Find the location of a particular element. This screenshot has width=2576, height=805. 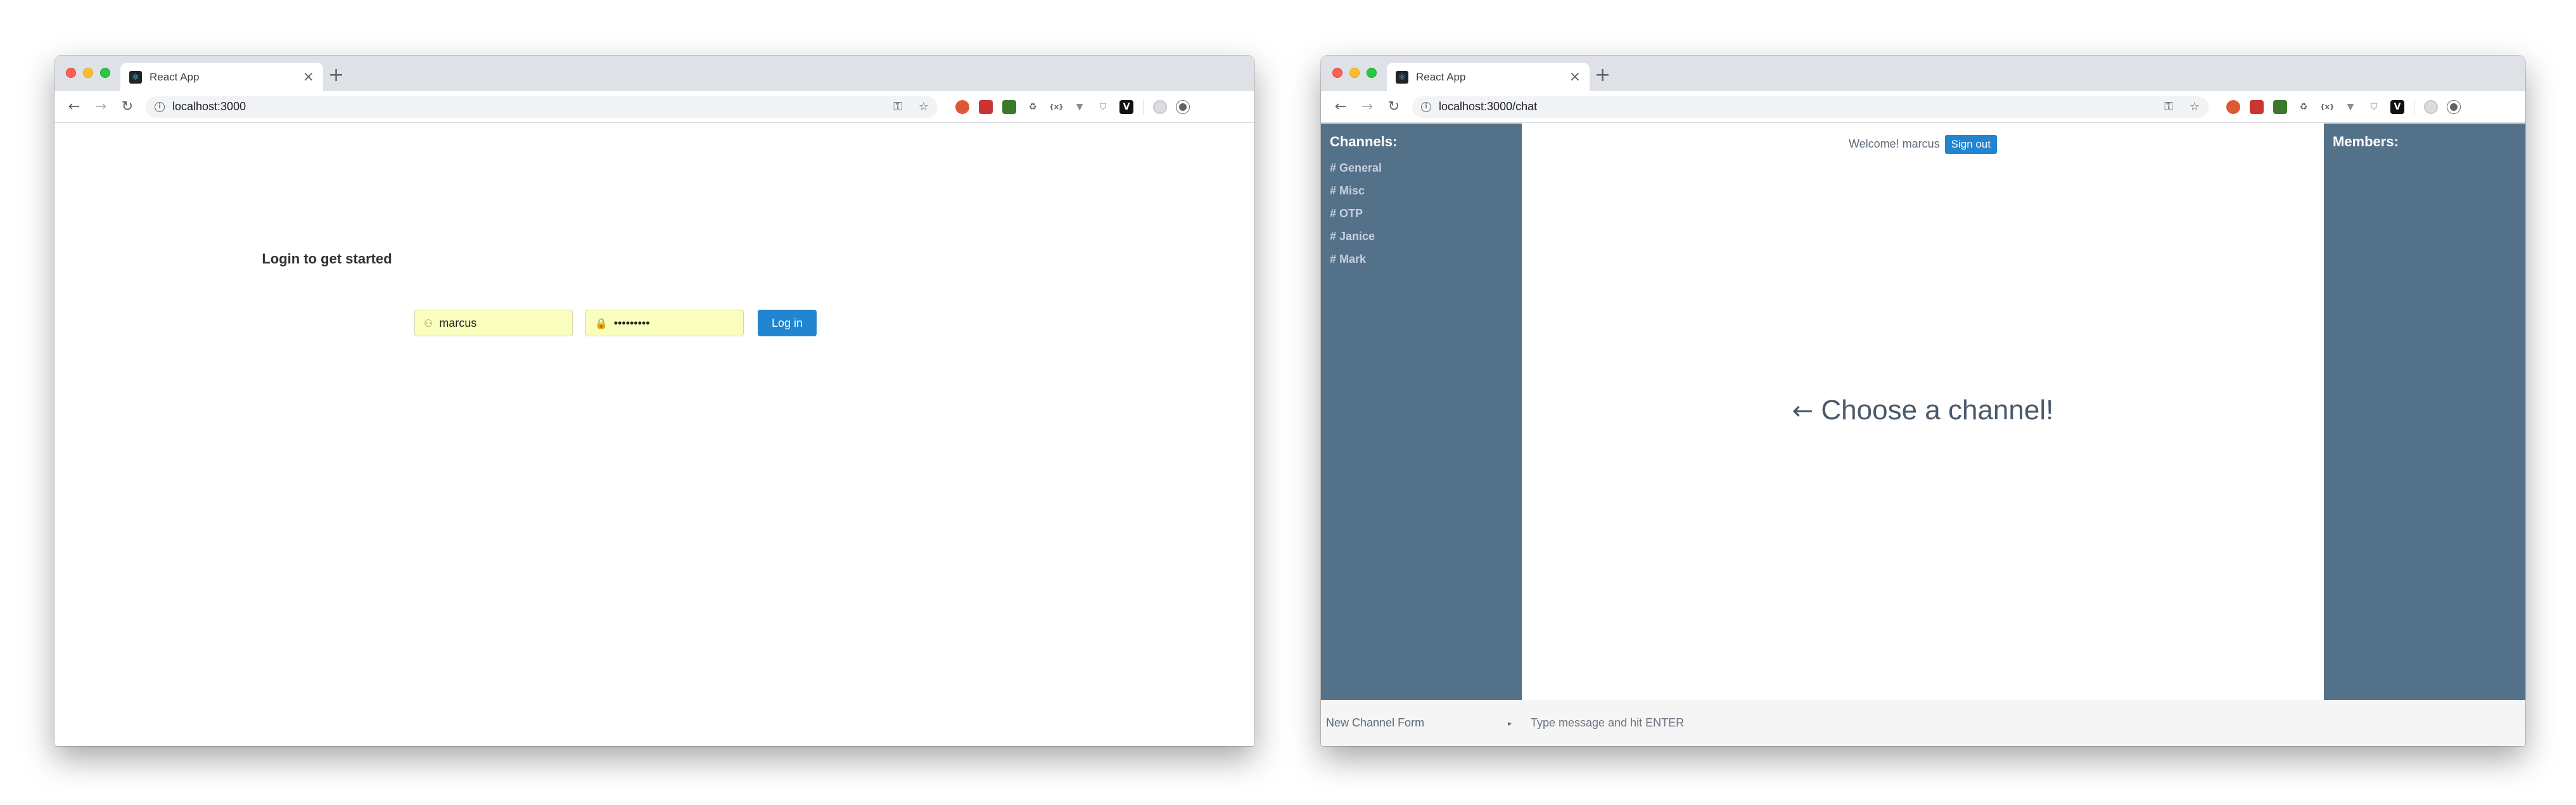

channel-item-otp: # OTP is located at coordinates (1421, 213).